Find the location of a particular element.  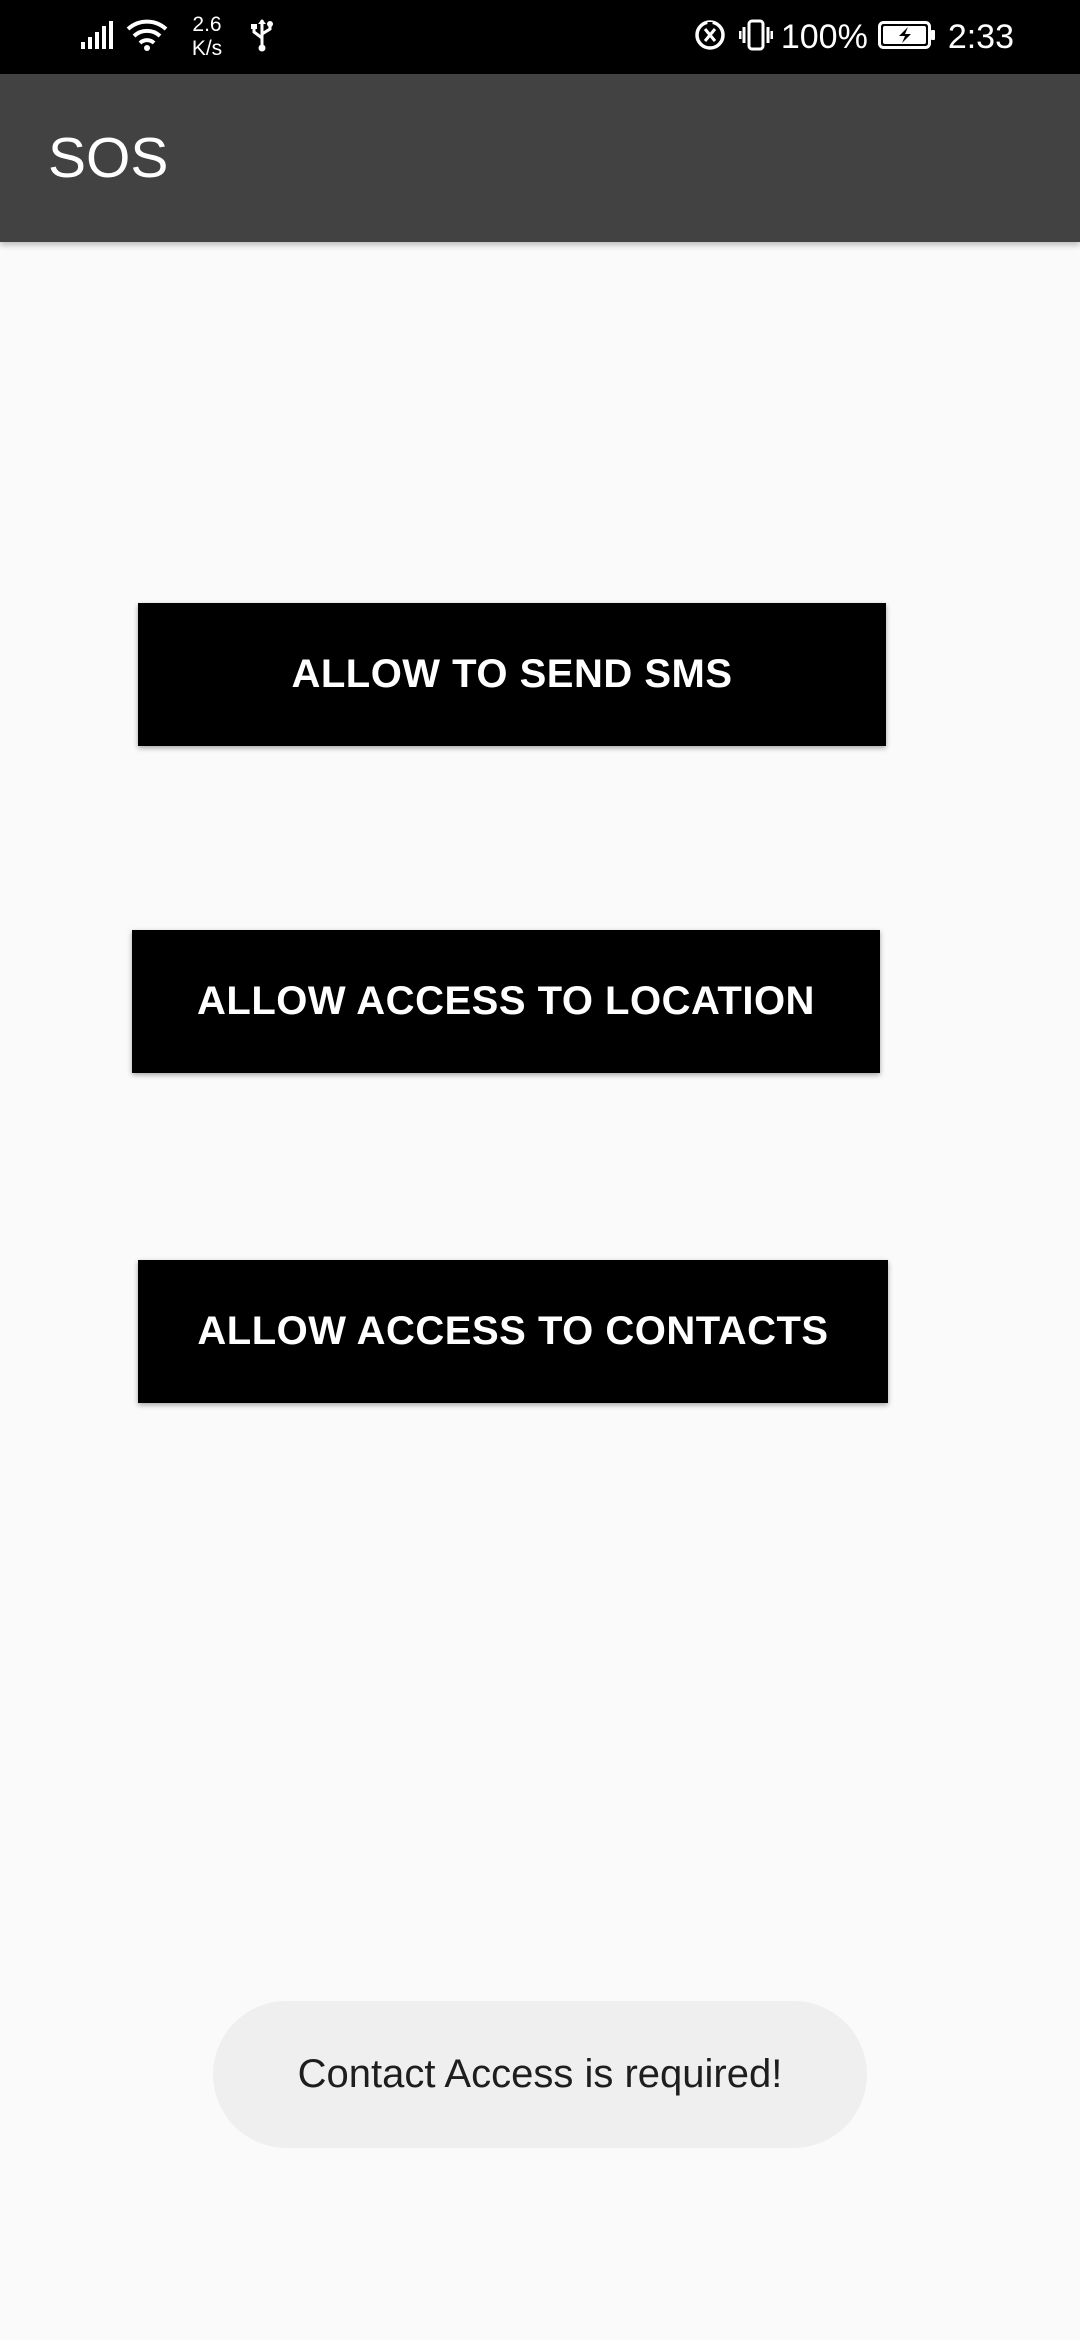

data-saver-icon is located at coordinates (710, 37).